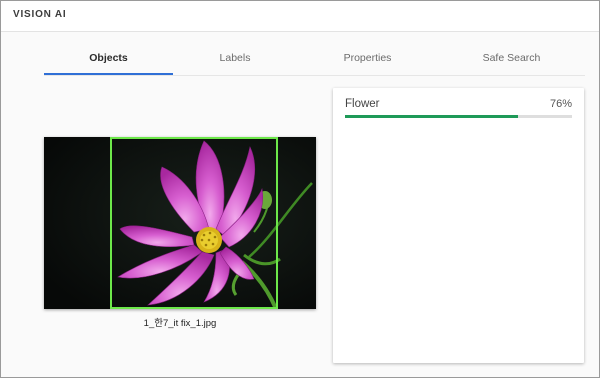 The width and height of the screenshot is (600, 378). Describe the element at coordinates (431, 116) in the screenshot. I see `confidence-bar-fill` at that location.